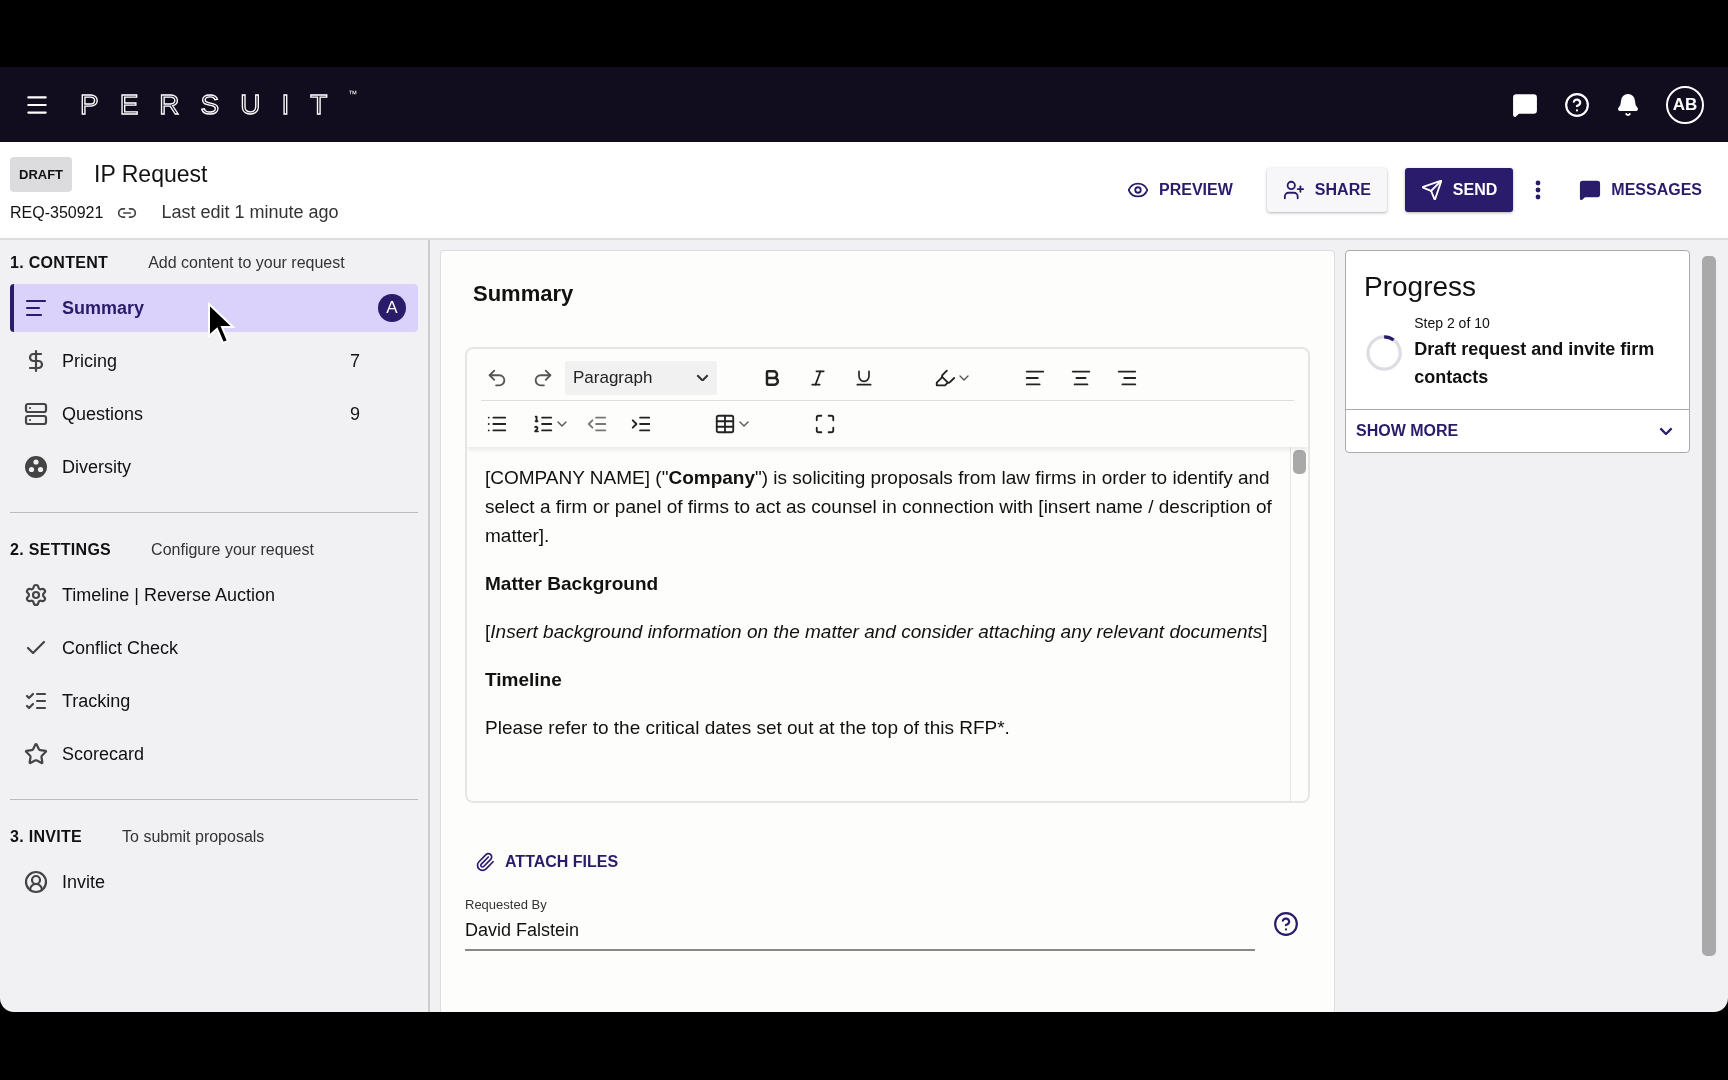  Describe the element at coordinates (61, 550) in the screenshot. I see `section-title: 2. SETTINGS` at that location.